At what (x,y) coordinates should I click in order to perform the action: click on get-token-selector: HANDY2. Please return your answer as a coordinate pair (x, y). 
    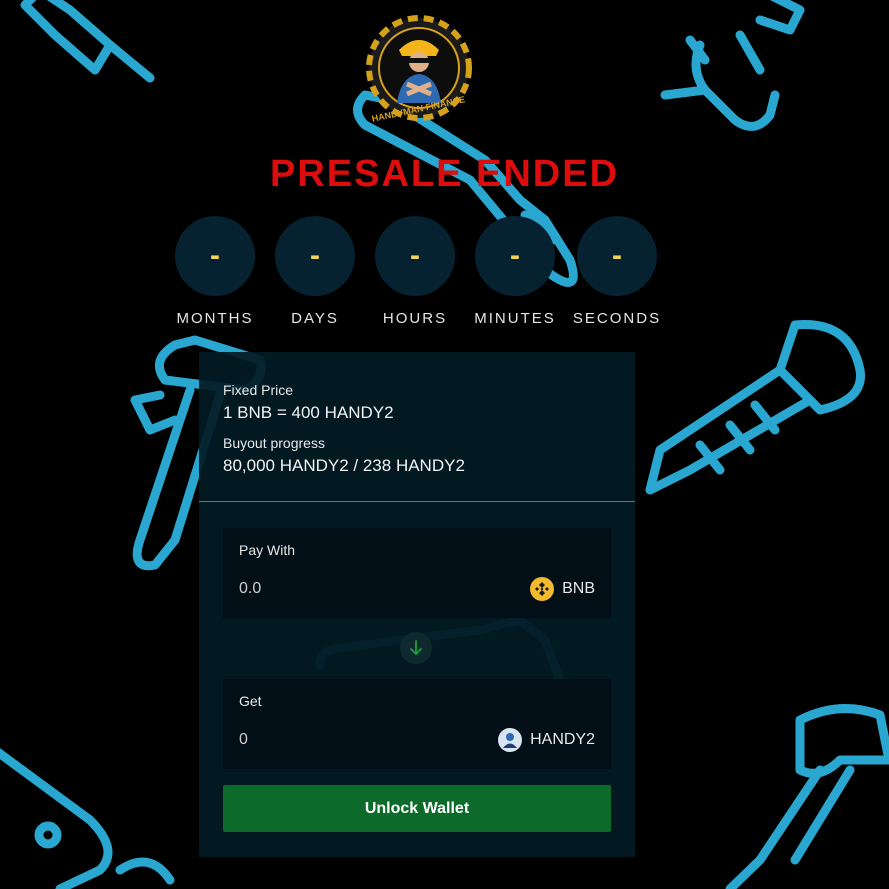
    Looking at the image, I should click on (546, 740).